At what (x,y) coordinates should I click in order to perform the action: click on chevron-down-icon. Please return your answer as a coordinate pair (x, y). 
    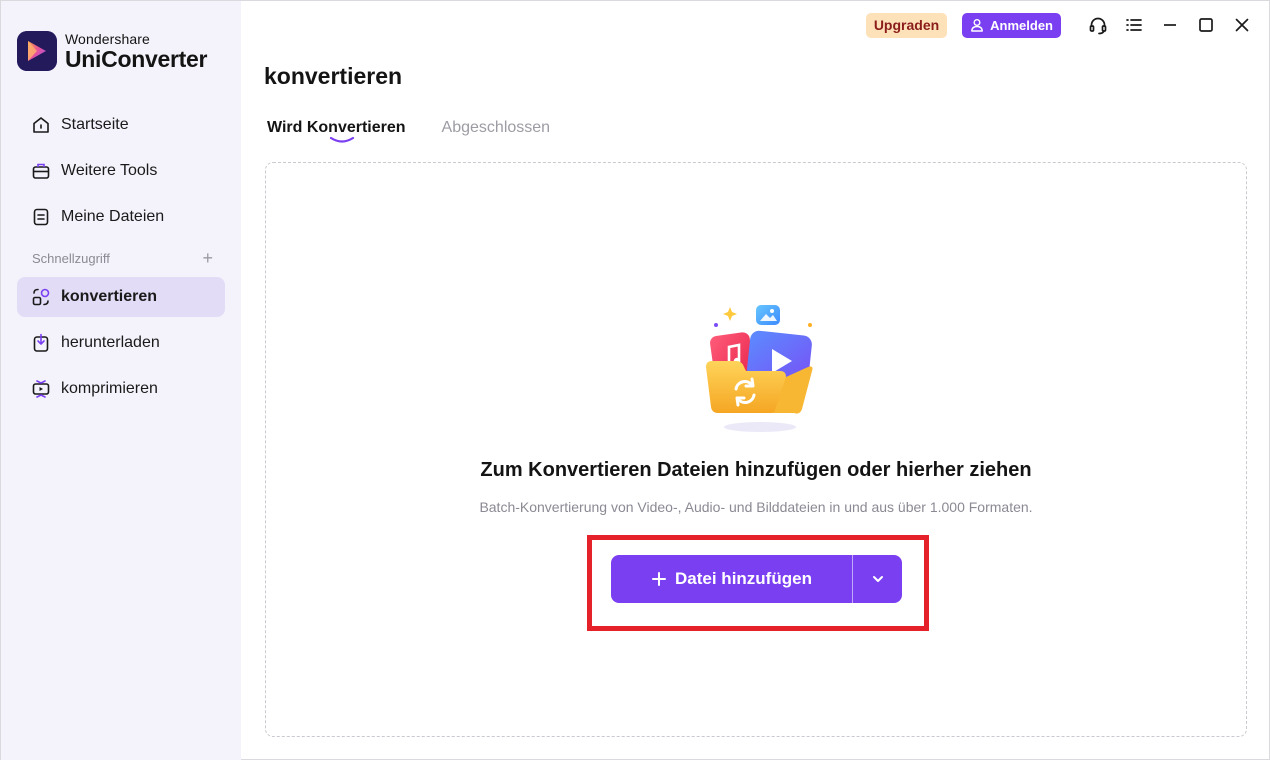
    Looking at the image, I should click on (877, 579).